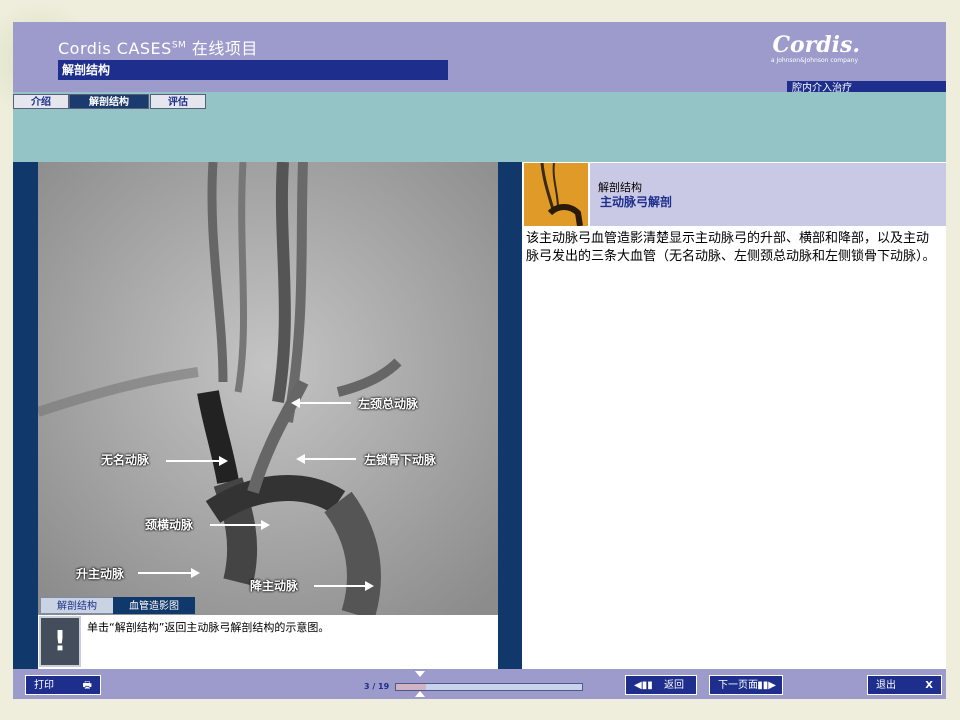  Describe the element at coordinates (41, 101) in the screenshot. I see `tab-intro: 介绍` at that location.